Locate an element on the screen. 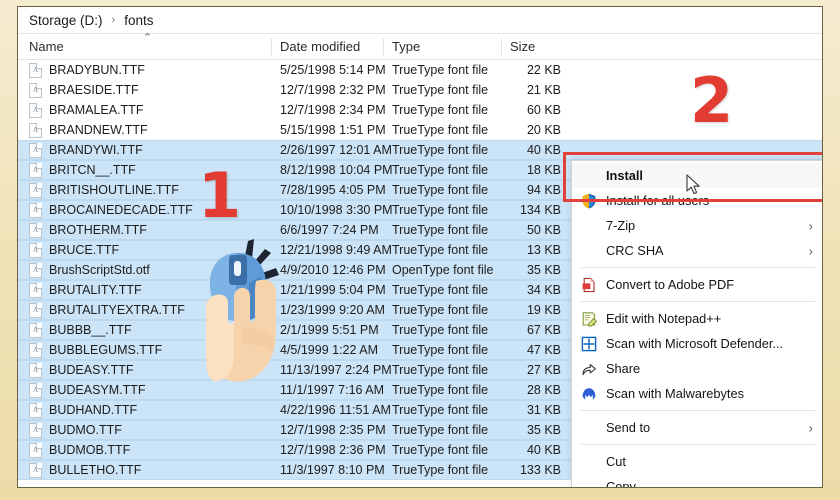  context-menu-item: Scan with Malwarebytes is located at coordinates (697, 393).